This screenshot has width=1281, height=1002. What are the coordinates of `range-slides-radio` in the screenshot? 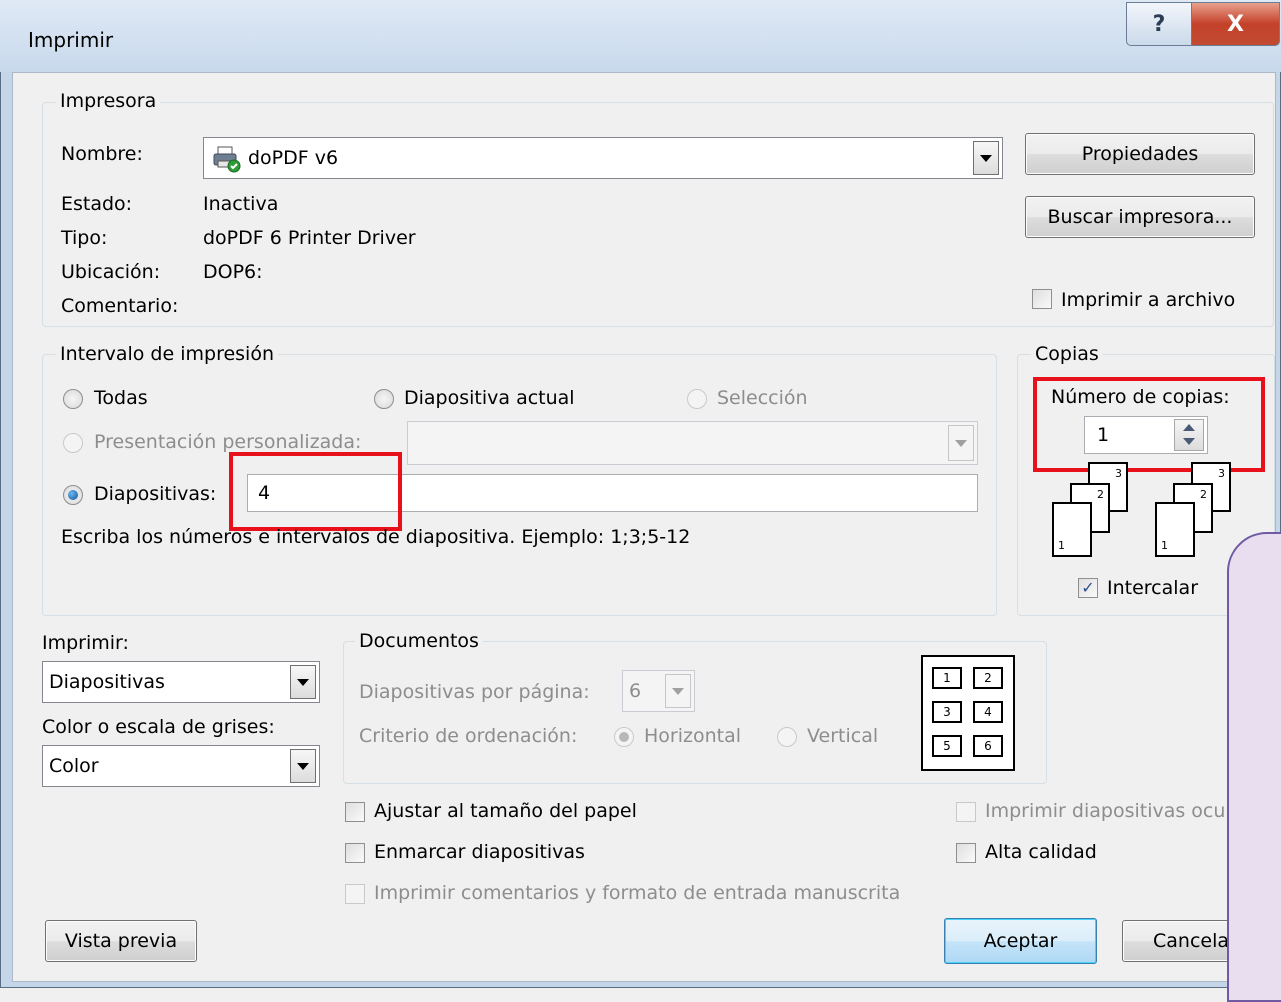 It's located at (73, 495).